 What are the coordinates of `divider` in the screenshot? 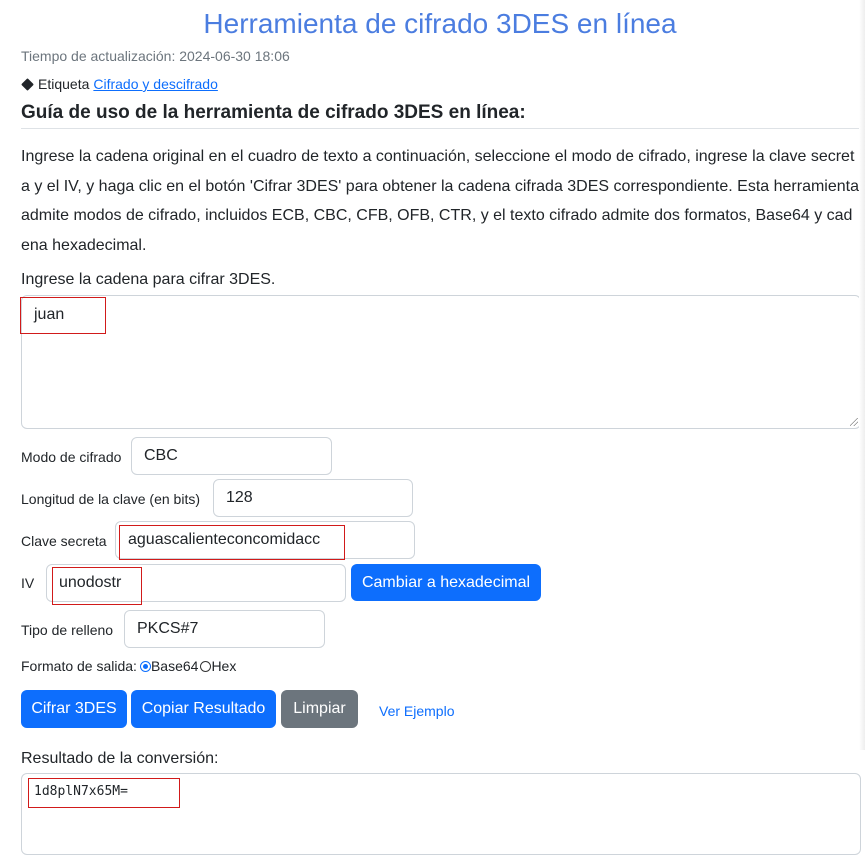 It's located at (441, 128).